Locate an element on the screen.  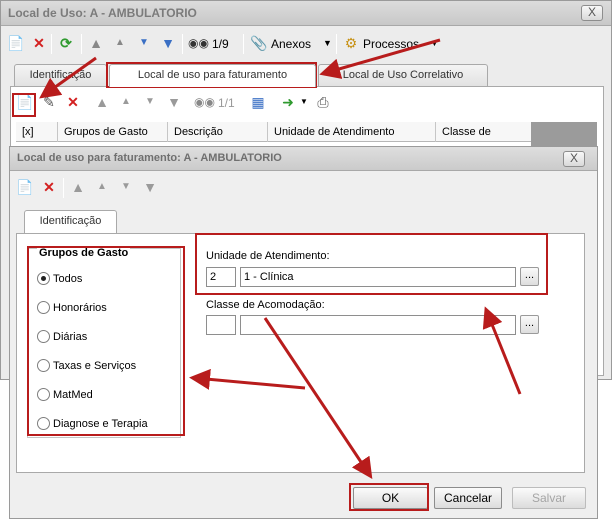
tab-identificacao: Identificação is located at coordinates (60, 75).